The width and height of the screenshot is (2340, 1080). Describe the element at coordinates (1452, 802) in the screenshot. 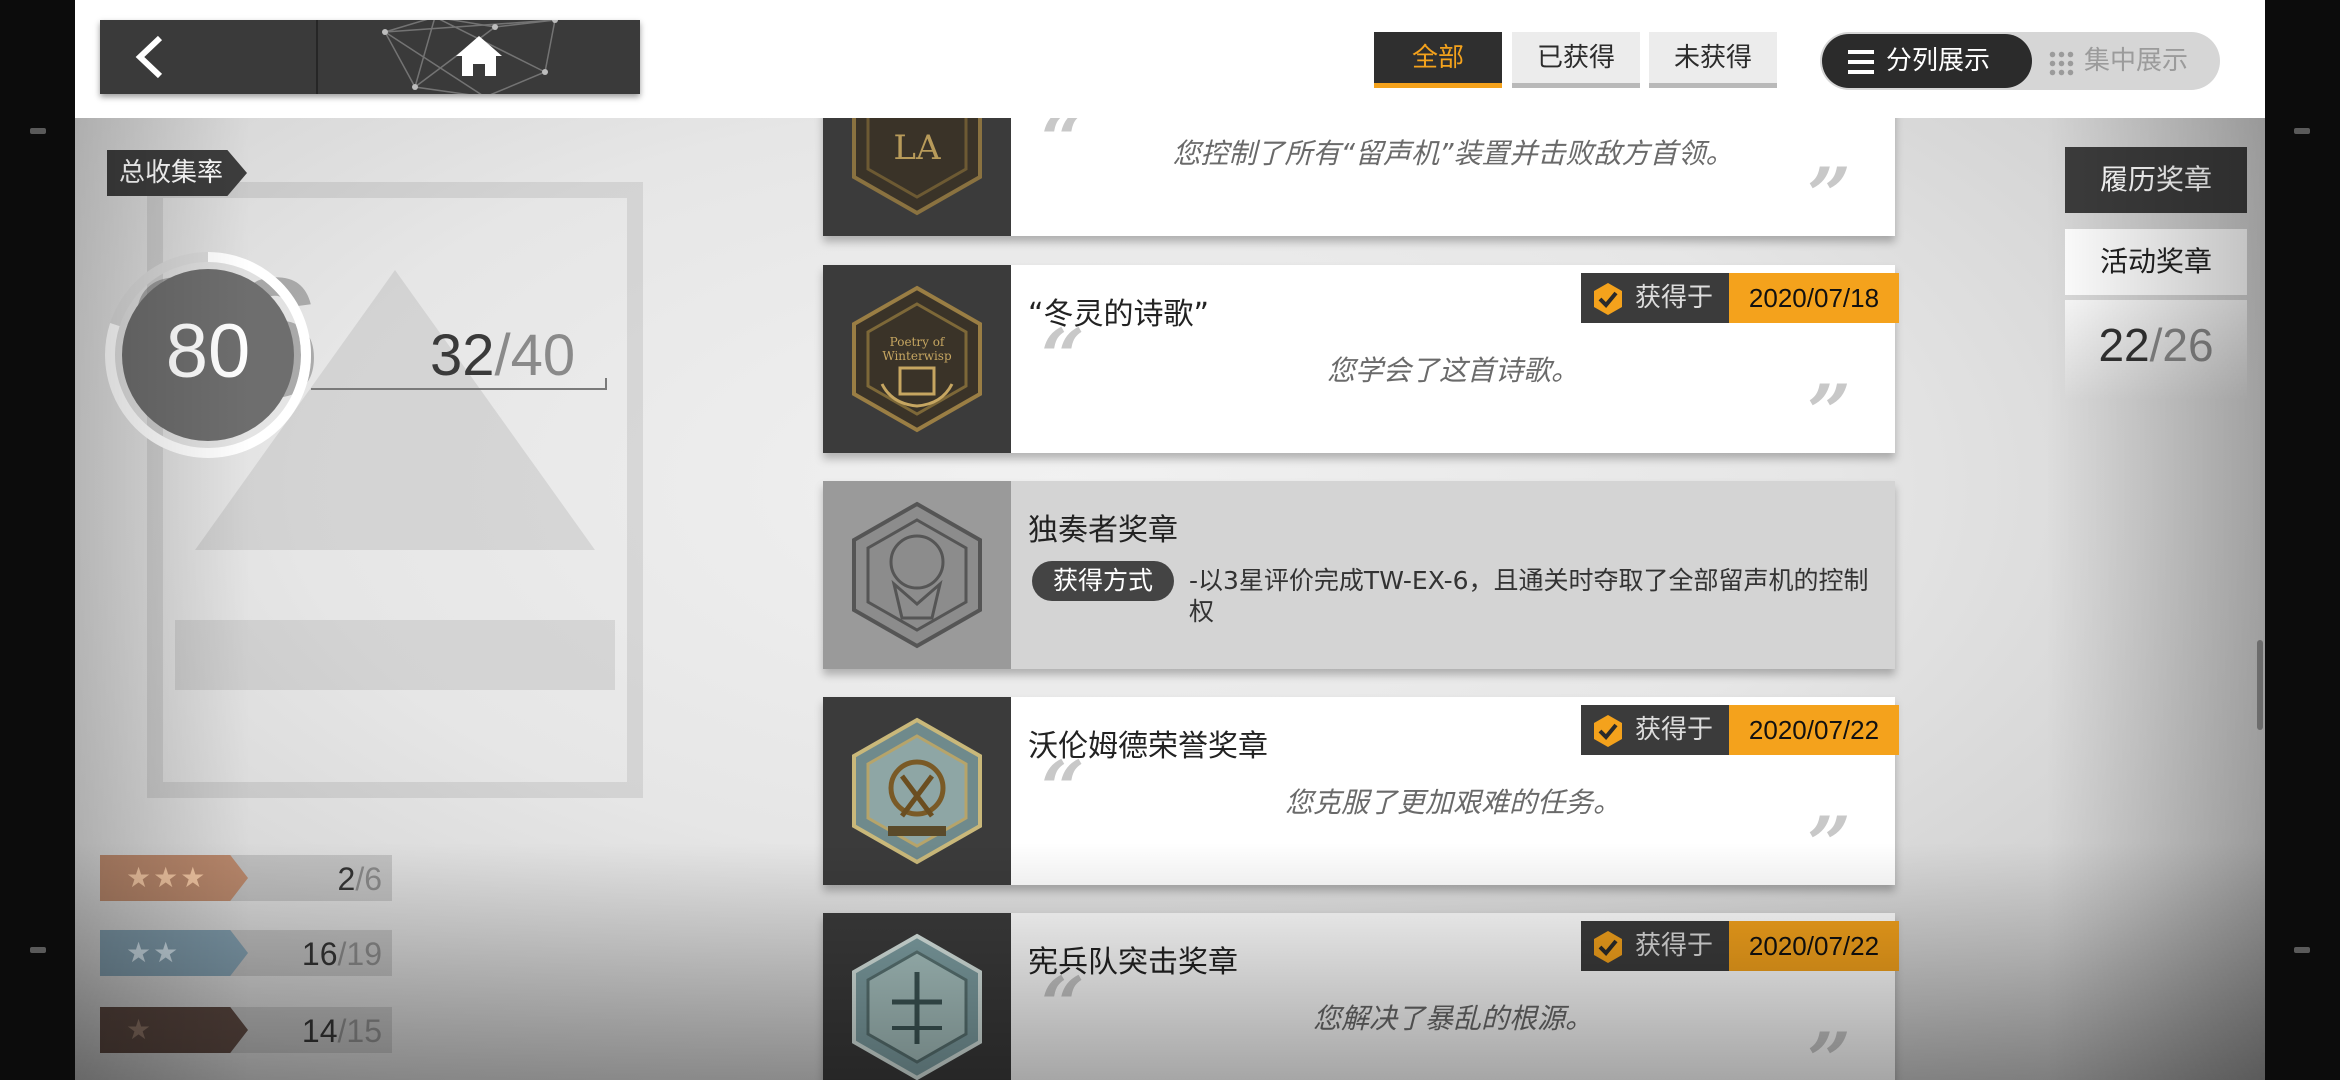

I see `medal-quote: 您克服了更加艰难的任务。` at that location.